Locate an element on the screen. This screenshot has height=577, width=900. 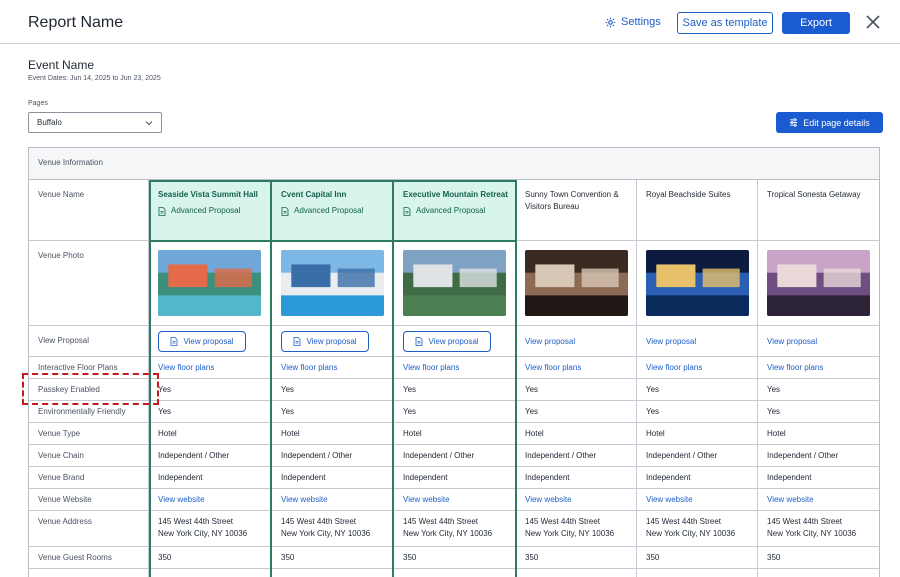
export-button: Export is located at coordinates (816, 23).